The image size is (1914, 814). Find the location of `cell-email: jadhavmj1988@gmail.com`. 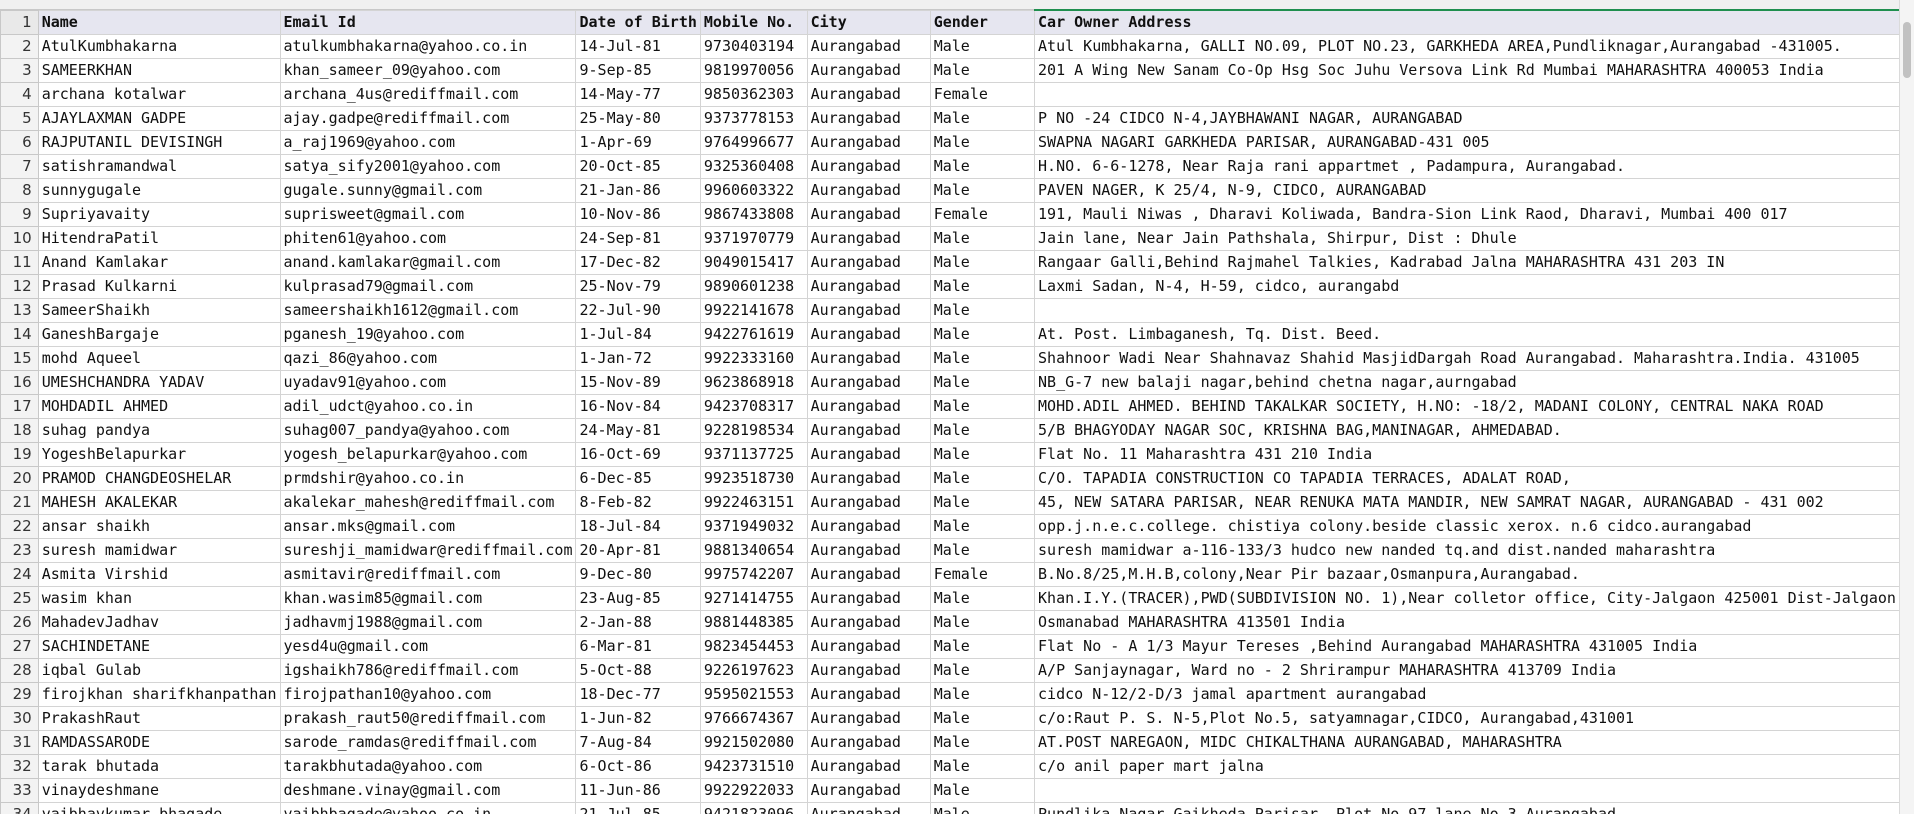

cell-email: jadhavmj1988@gmail.com is located at coordinates (428, 622).